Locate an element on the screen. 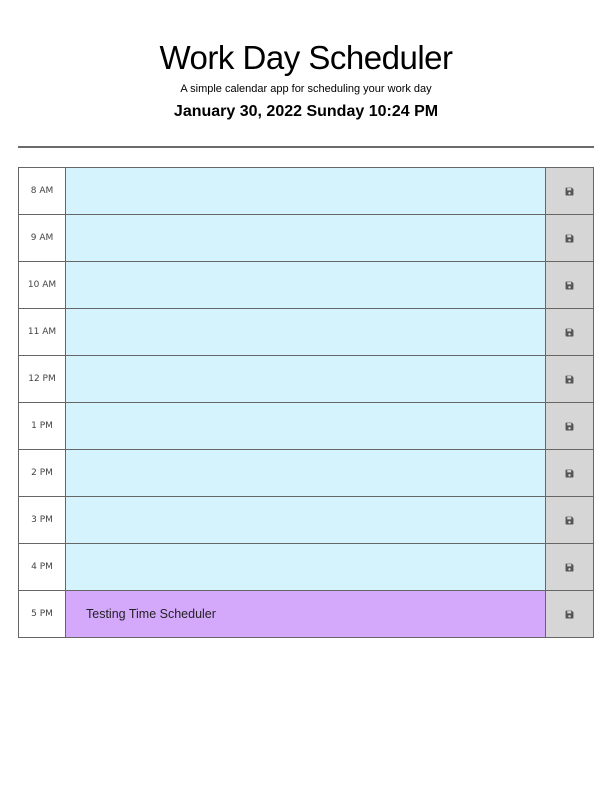  time-block-row: 2 PM is located at coordinates (306, 472).